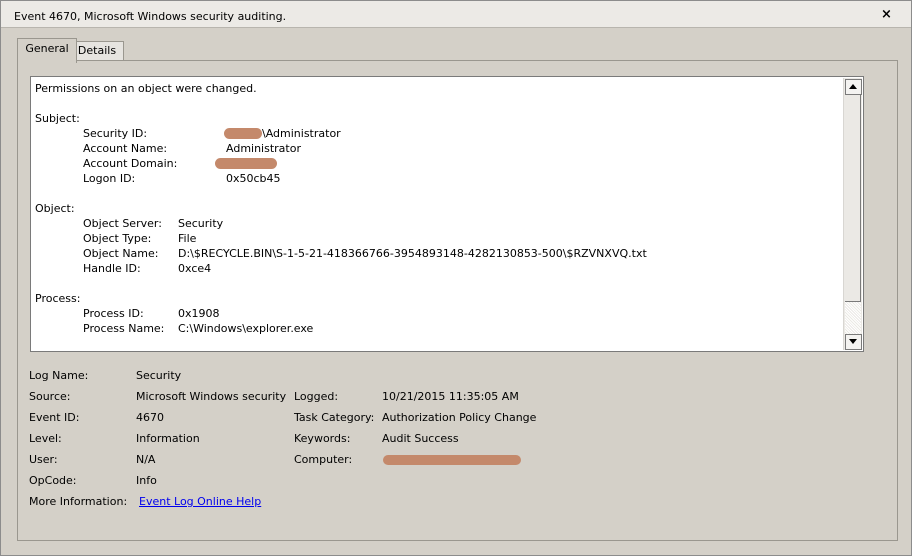  I want to click on task-category-label: Task Category:, so click(334, 417).